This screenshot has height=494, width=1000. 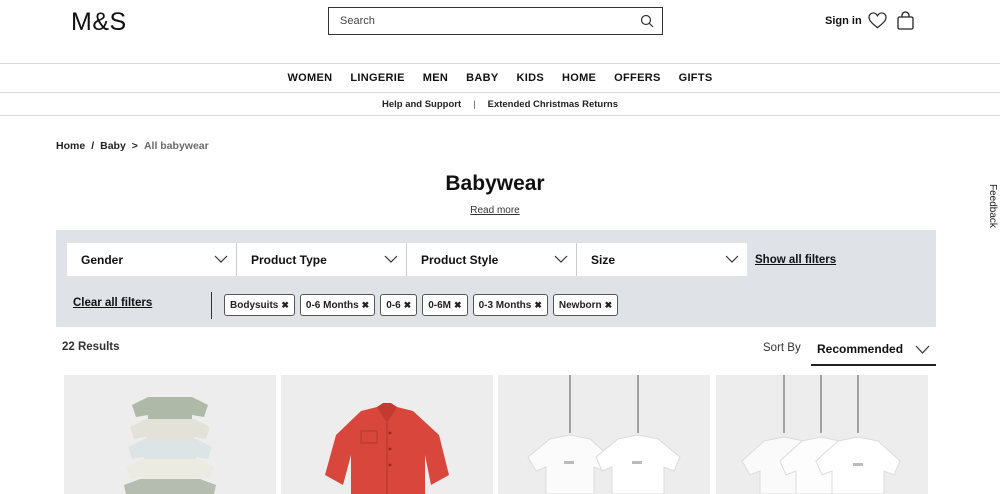 What do you see at coordinates (310, 78) in the screenshot?
I see `nav-item-women: WOMEN` at bounding box center [310, 78].